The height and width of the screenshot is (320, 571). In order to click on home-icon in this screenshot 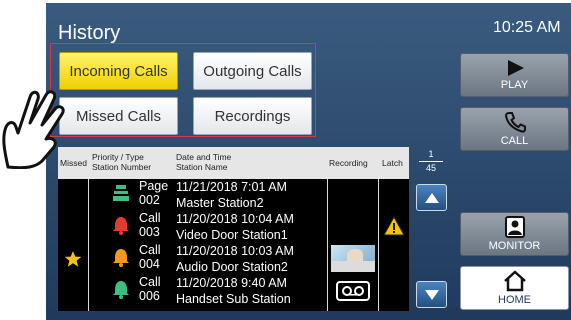, I will do `click(514, 281)`.